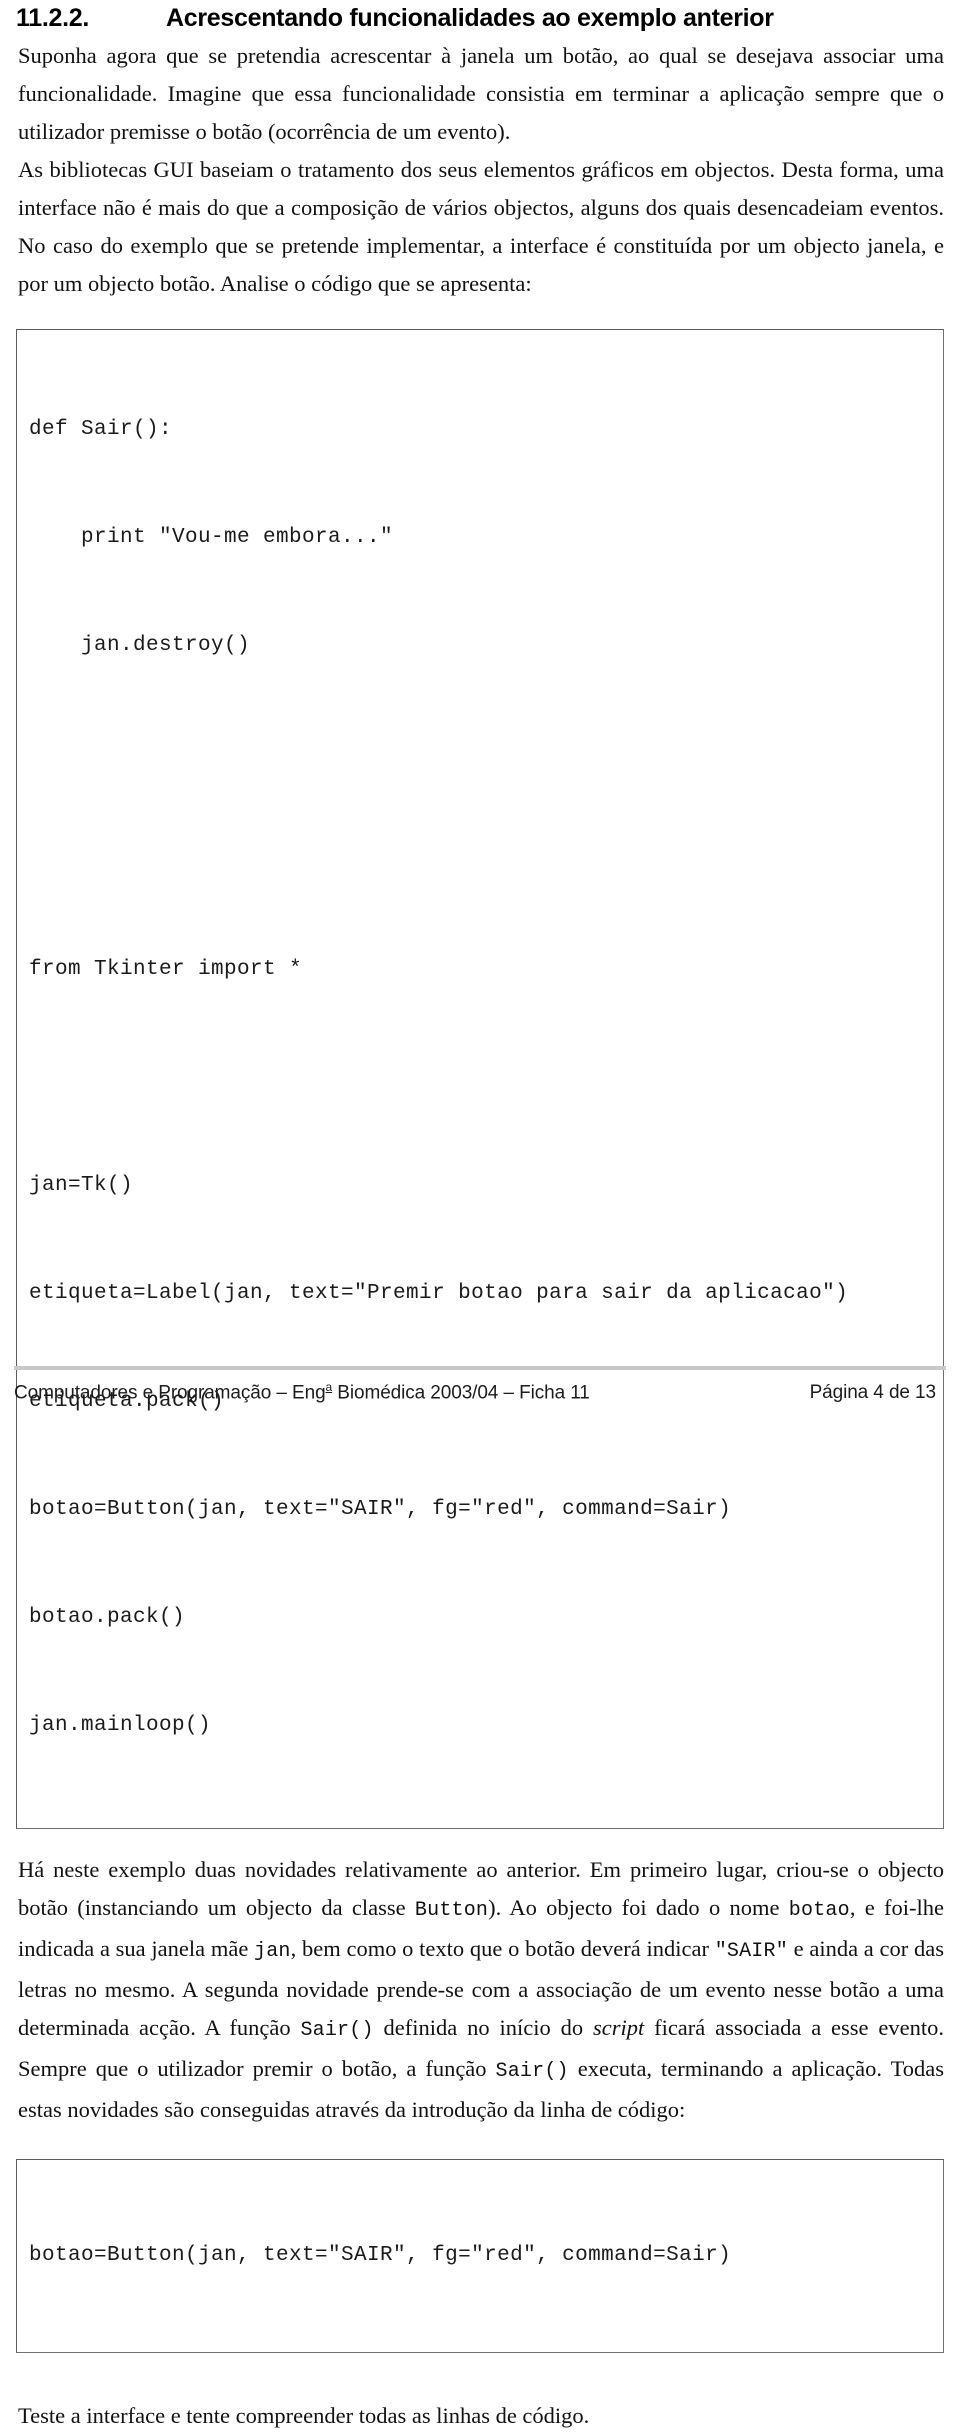  I want to click on inline-code-botao: botao, so click(819, 1910).